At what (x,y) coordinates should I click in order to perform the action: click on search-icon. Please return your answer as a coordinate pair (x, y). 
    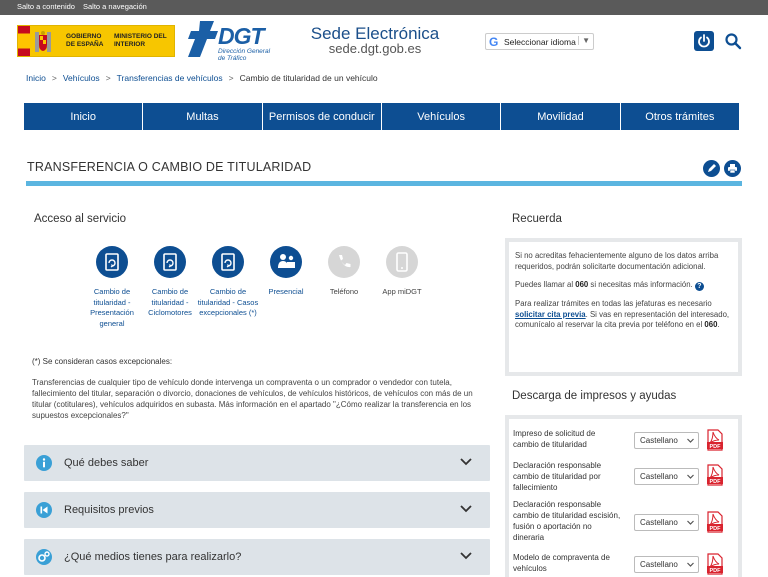
    Looking at the image, I should click on (733, 41).